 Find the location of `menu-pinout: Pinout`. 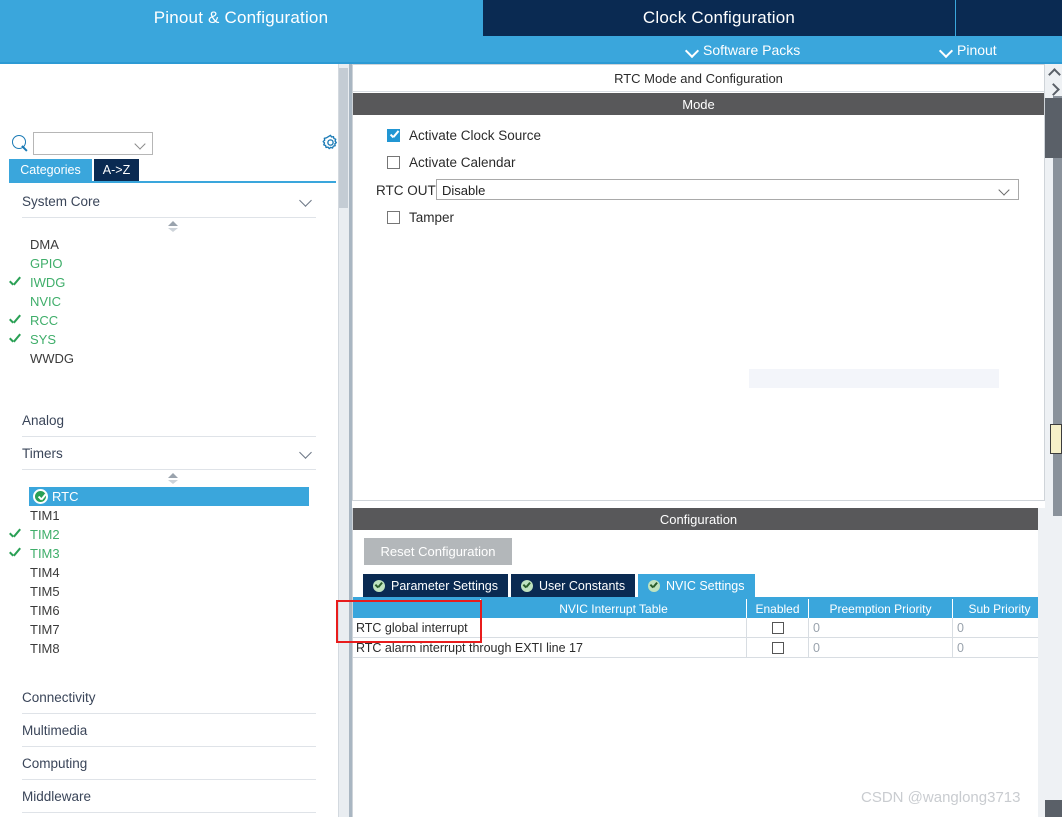

menu-pinout: Pinout is located at coordinates (968, 50).